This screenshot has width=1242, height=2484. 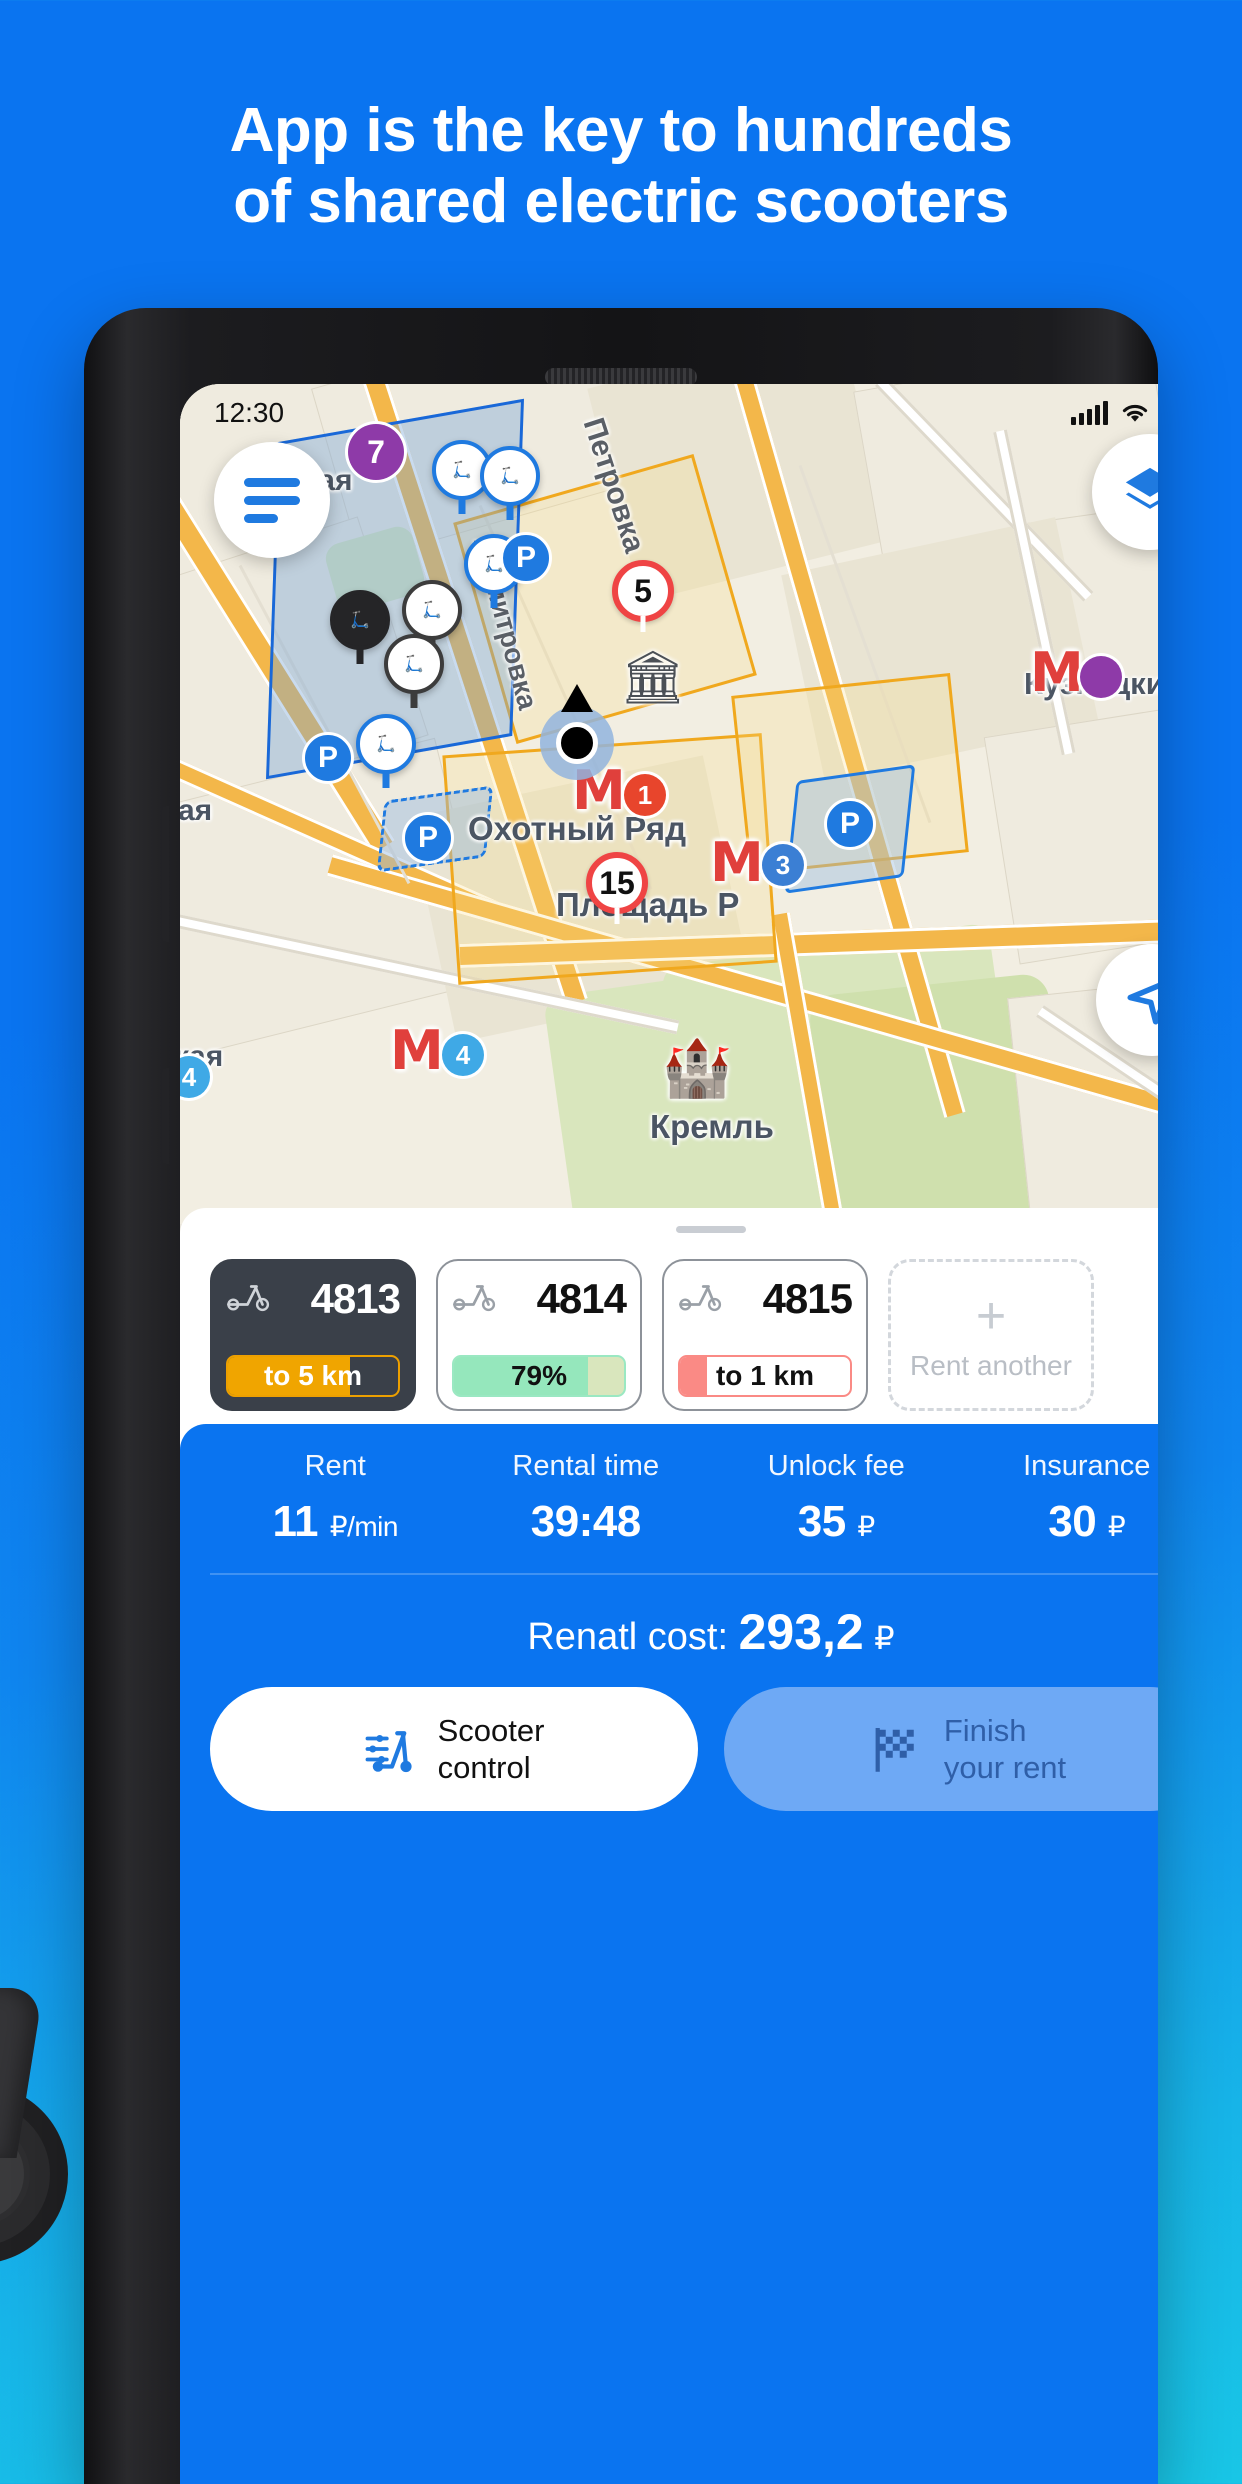 I want to click on scooter-id: 4814, so click(x=581, y=1298).